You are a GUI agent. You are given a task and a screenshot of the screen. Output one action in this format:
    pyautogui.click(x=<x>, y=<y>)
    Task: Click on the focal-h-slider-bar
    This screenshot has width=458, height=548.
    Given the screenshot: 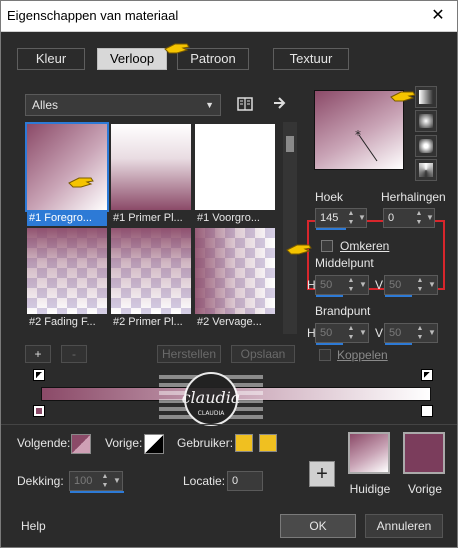 What is the action you would take?
    pyautogui.click(x=329, y=344)
    